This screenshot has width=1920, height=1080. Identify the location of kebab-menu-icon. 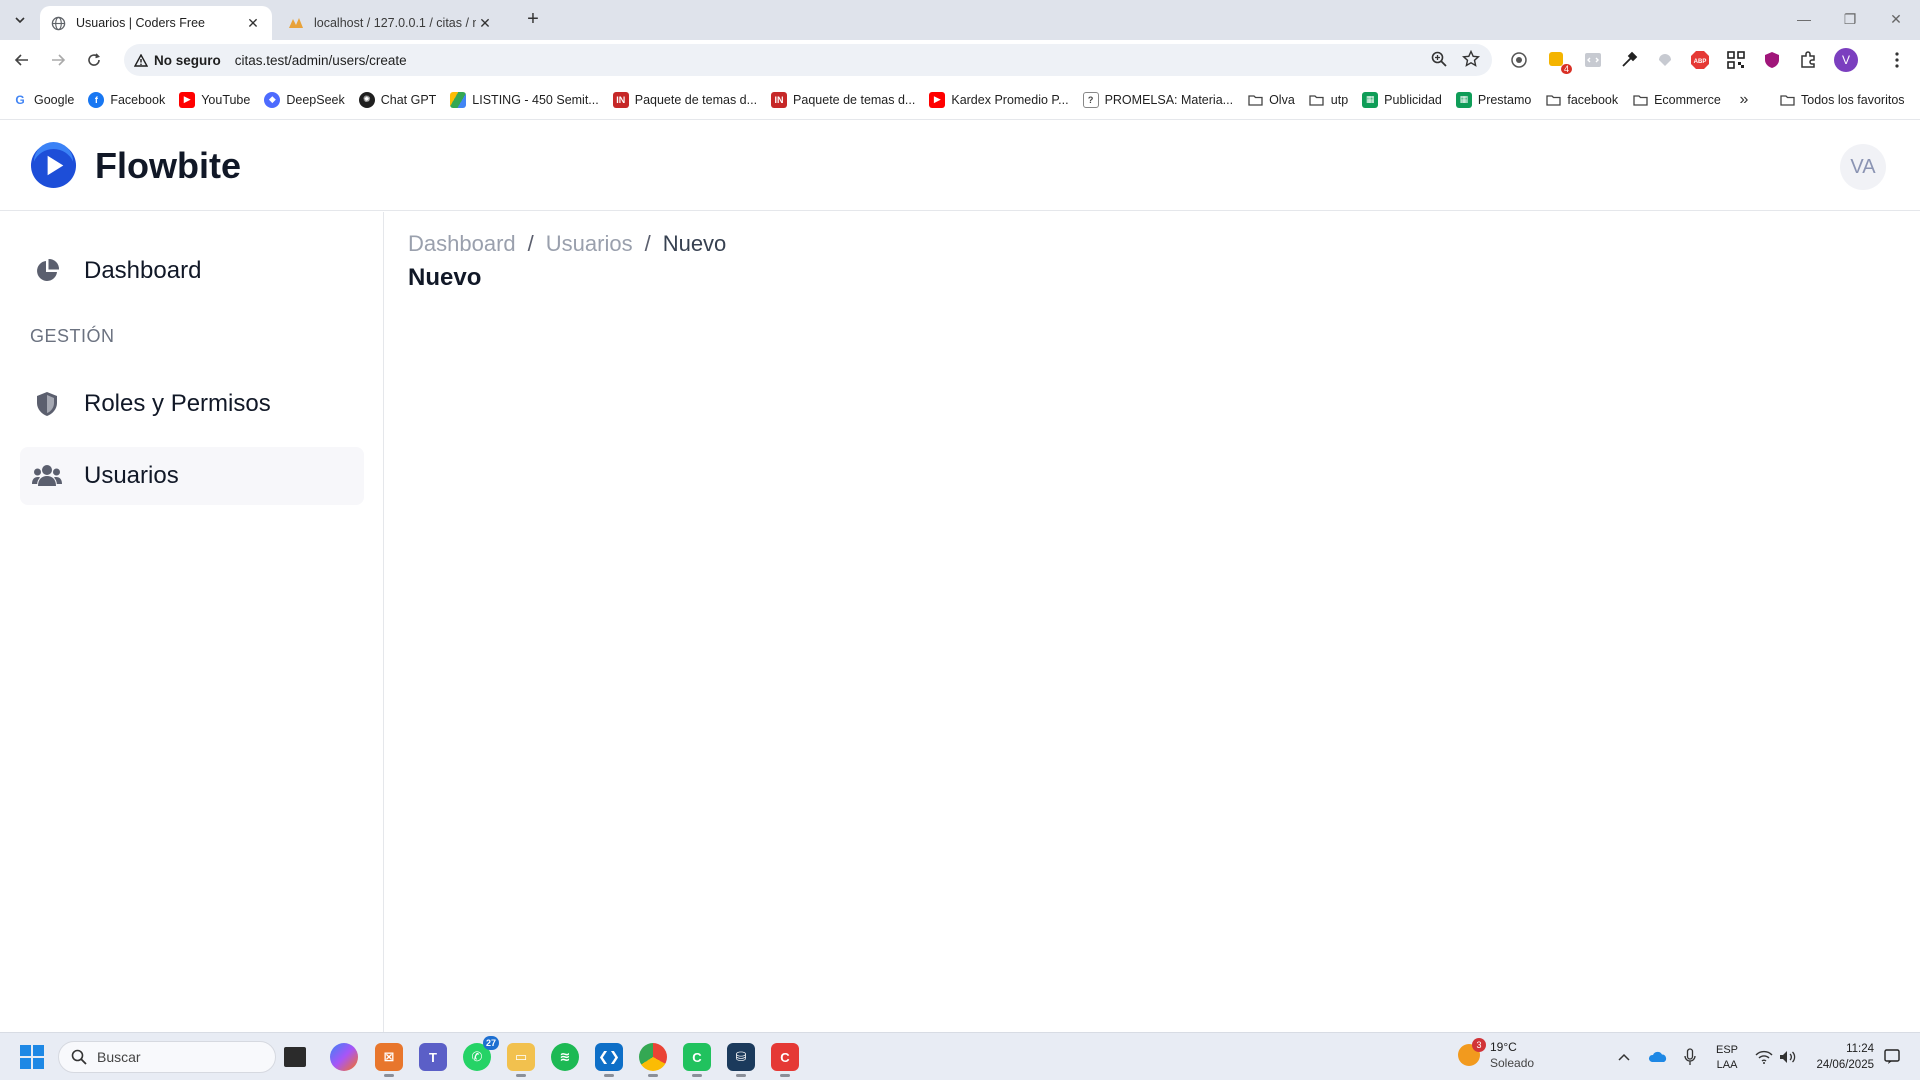
(1897, 60).